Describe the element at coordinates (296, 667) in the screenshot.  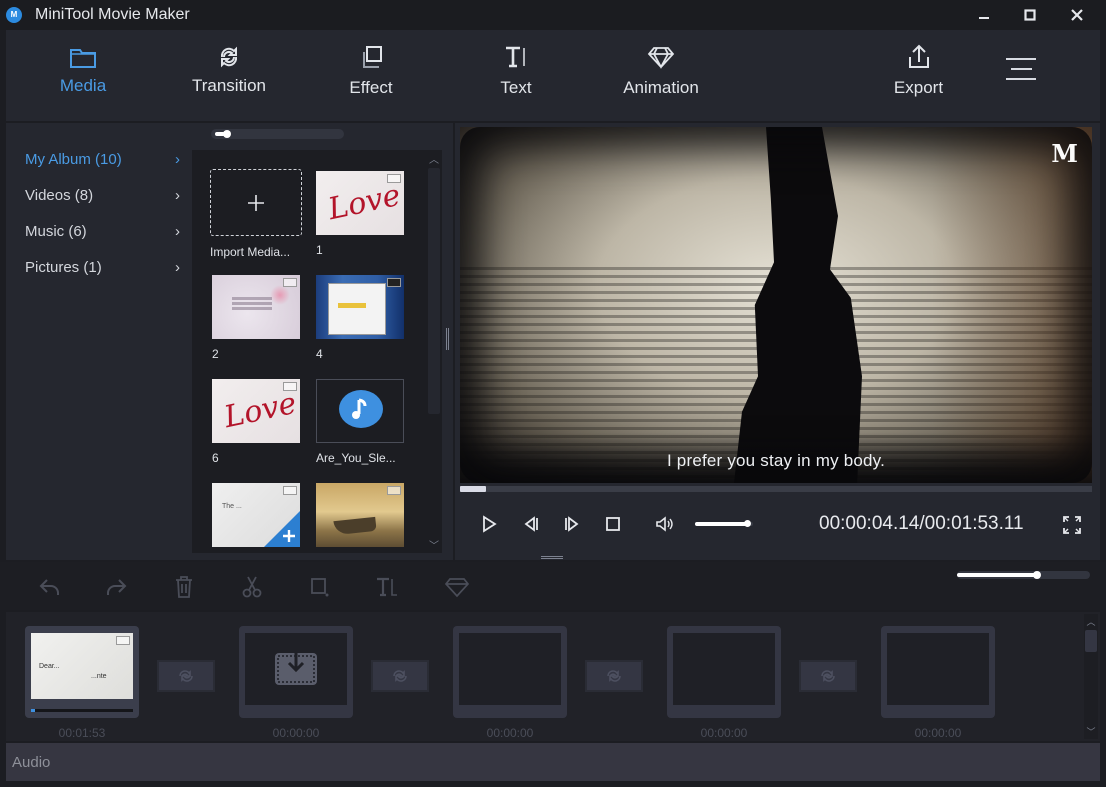
I see `drop-media-icon` at that location.